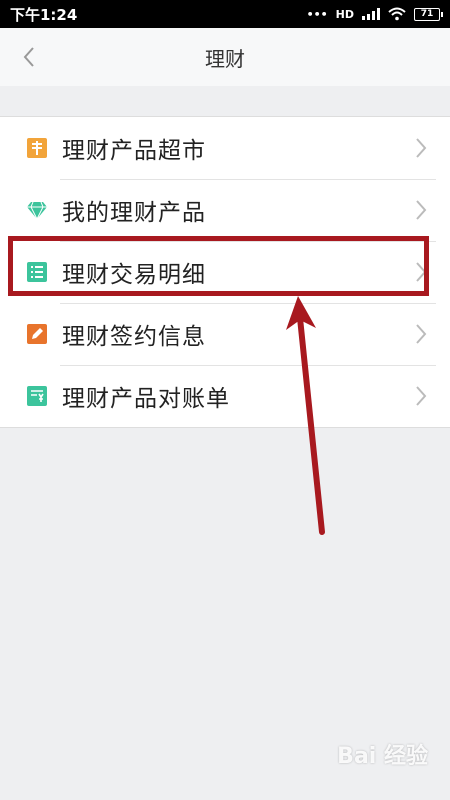 Image resolution: width=450 pixels, height=800 pixels. What do you see at coordinates (37, 334) in the screenshot?
I see `edit-icon` at bounding box center [37, 334].